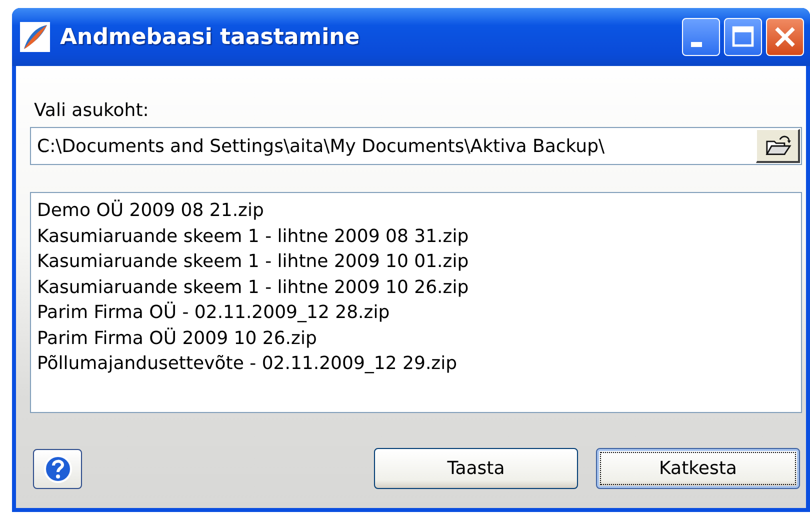  I want to click on help-icon, so click(57, 469).